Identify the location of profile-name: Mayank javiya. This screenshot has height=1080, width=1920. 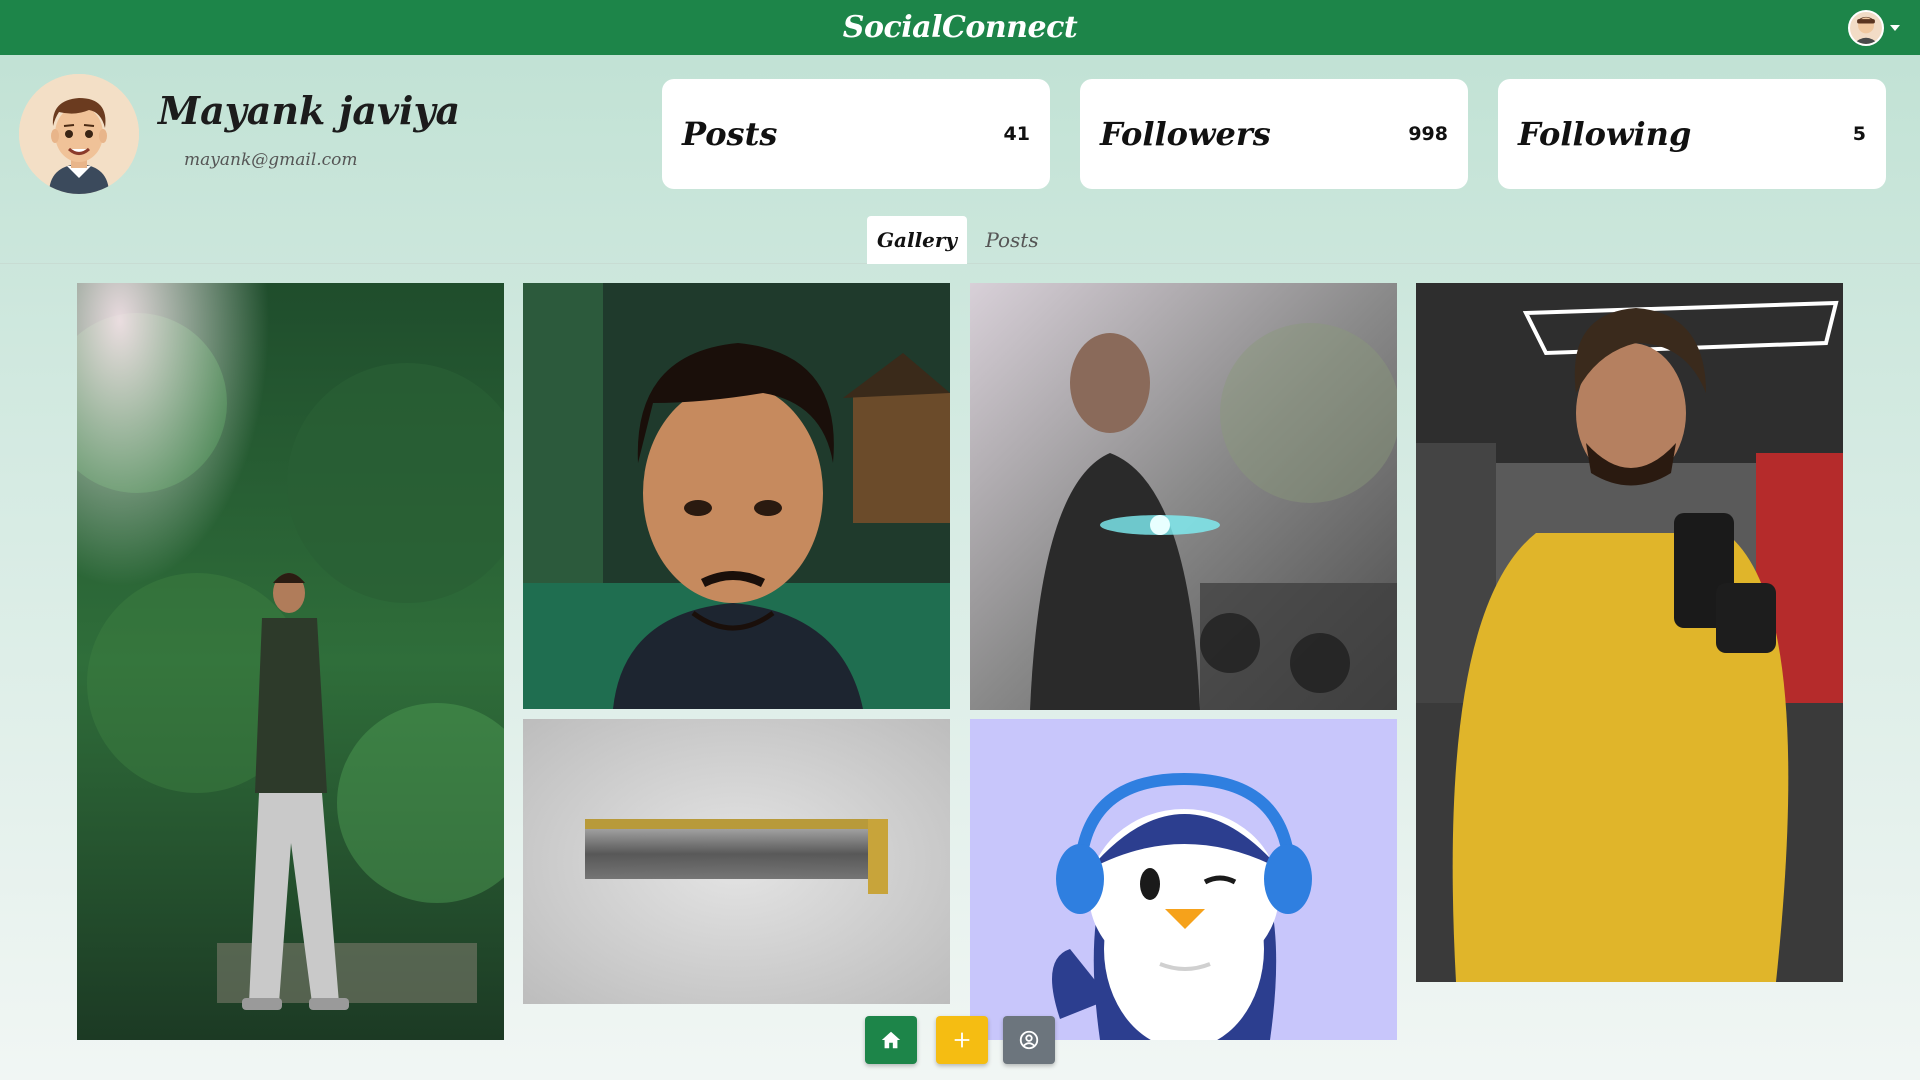
(309, 110).